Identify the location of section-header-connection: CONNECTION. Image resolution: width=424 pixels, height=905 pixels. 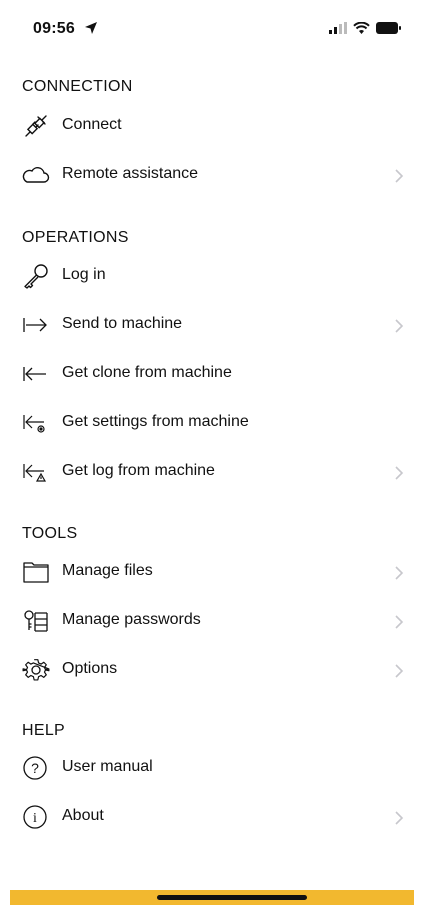
(77, 86).